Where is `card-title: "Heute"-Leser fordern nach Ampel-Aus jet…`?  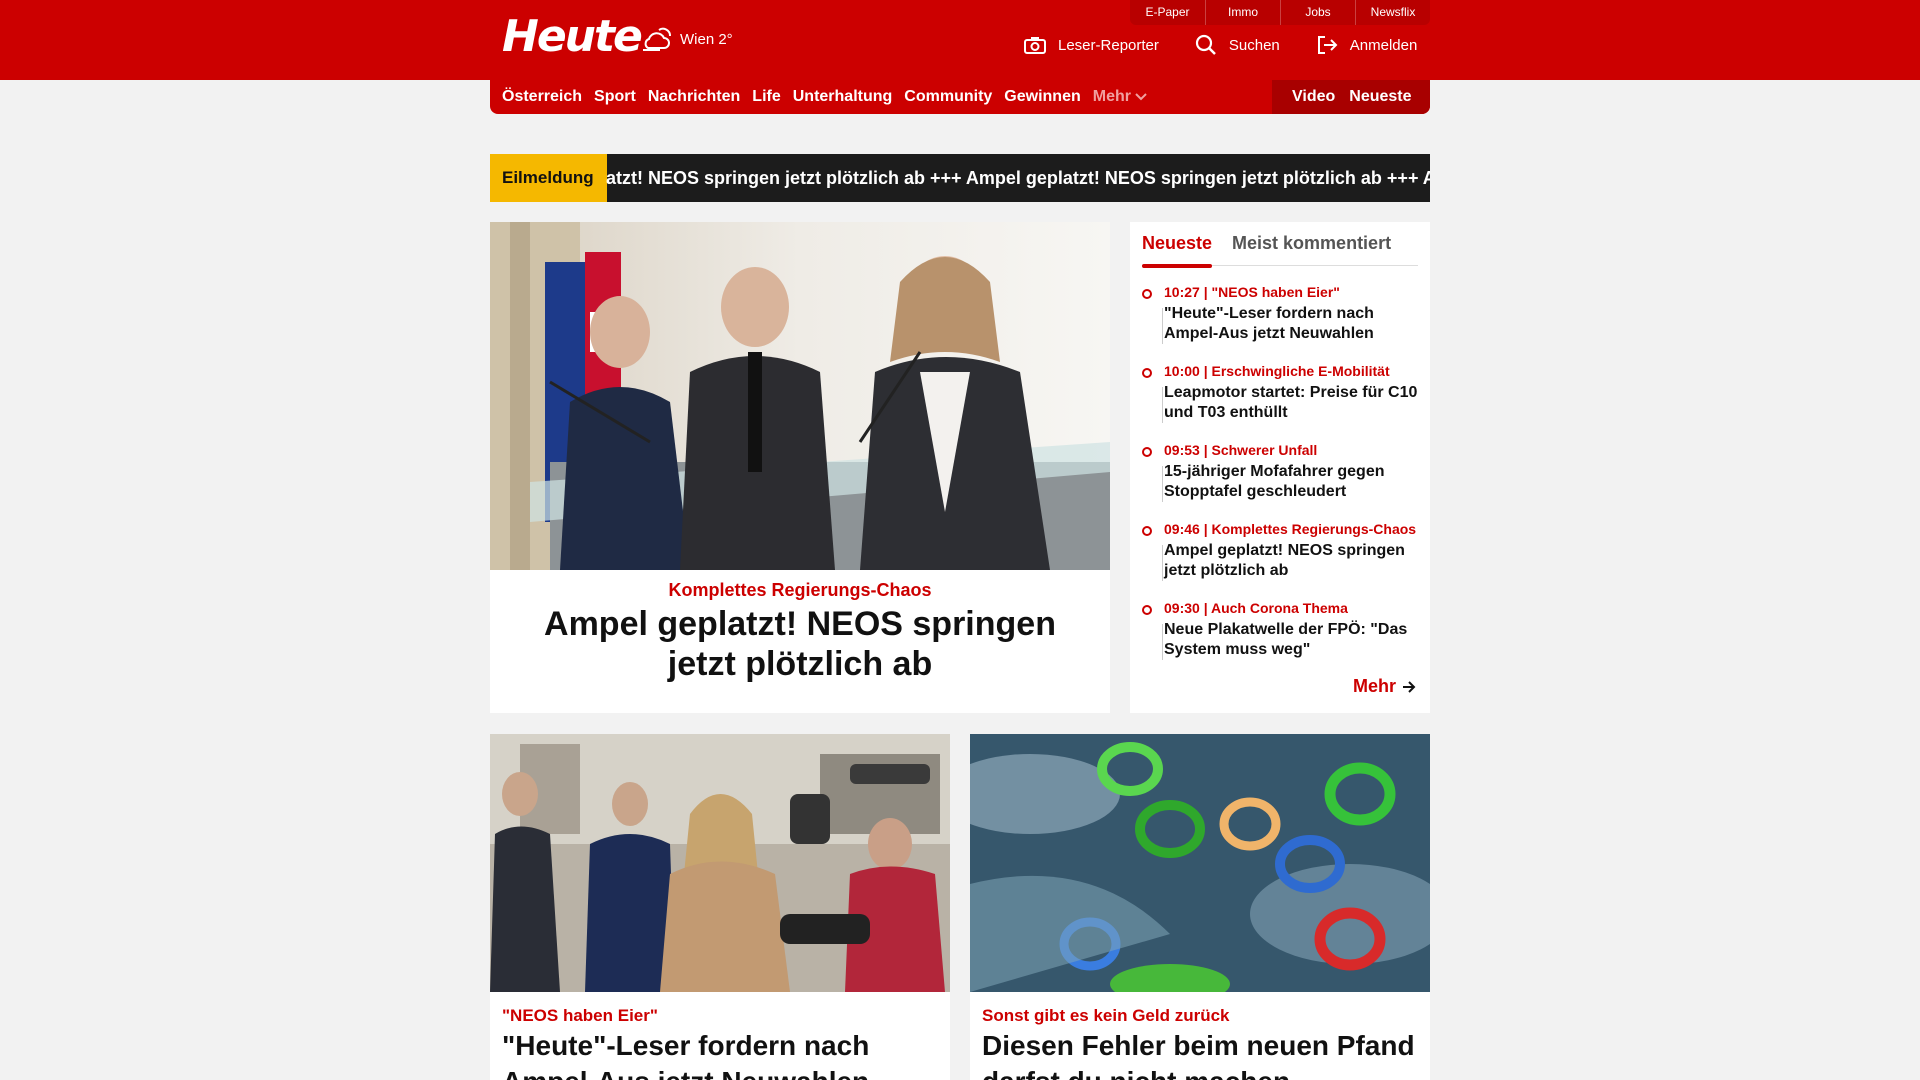 card-title: "Heute"-Leser fordern nach Ampel-Aus jet… is located at coordinates (722, 1054).